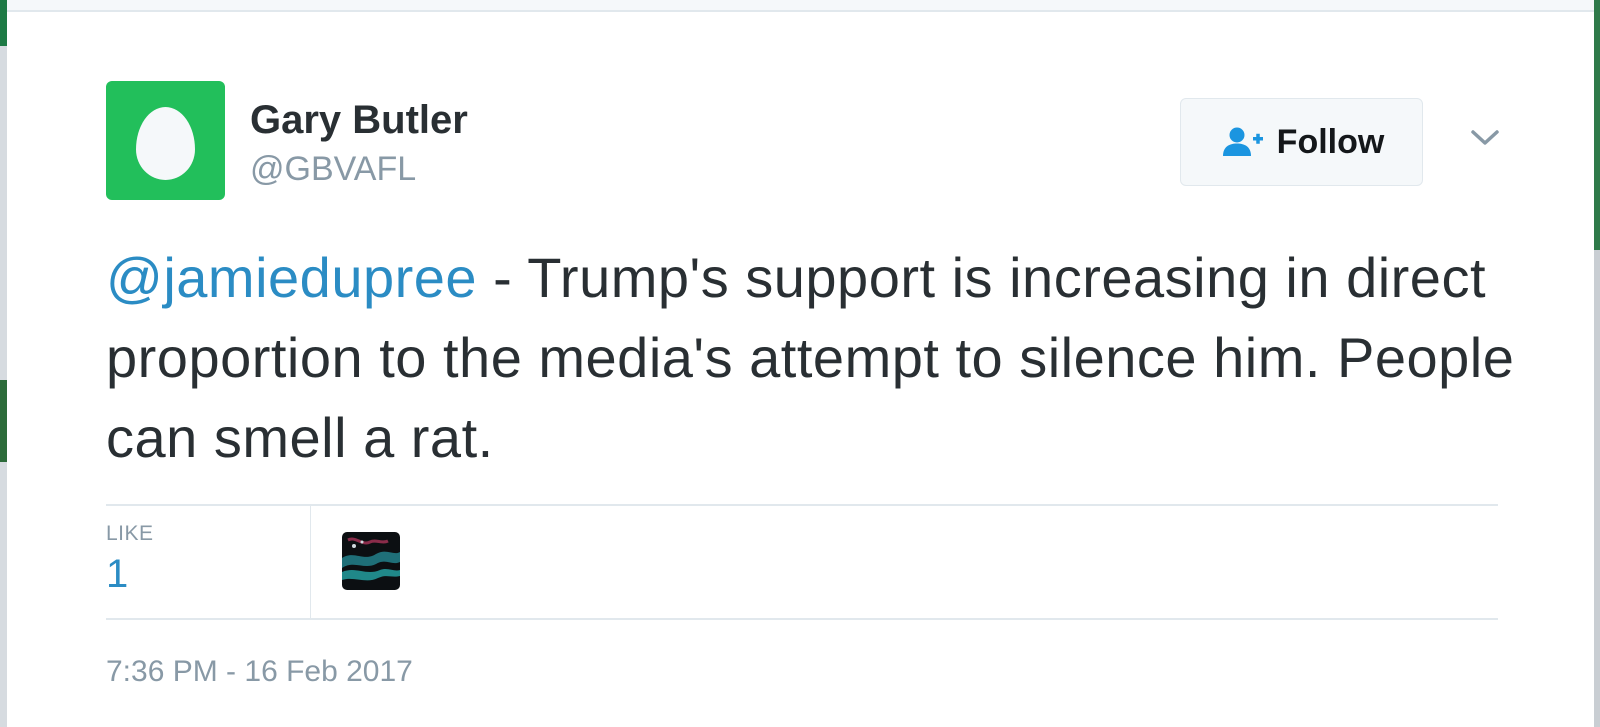 This screenshot has width=1600, height=727. What do you see at coordinates (130, 559) in the screenshot?
I see `like-stat: LIKE 1` at bounding box center [130, 559].